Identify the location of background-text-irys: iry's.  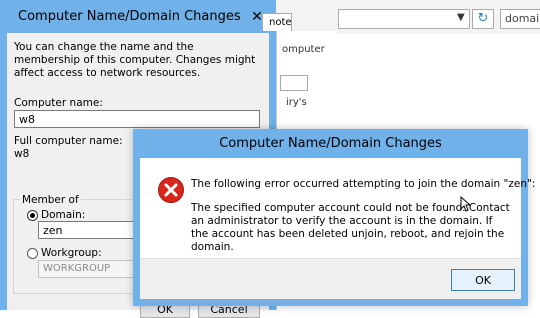
(296, 102).